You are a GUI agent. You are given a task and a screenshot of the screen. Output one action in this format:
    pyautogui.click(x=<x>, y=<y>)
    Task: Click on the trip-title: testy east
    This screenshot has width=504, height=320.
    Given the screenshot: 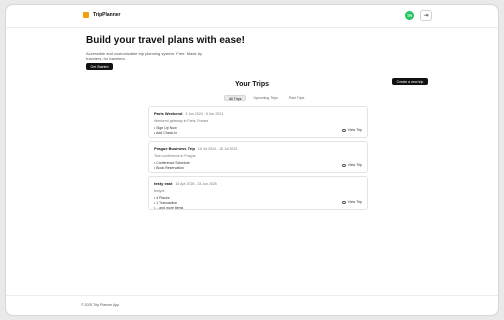 What is the action you would take?
    pyautogui.click(x=163, y=183)
    